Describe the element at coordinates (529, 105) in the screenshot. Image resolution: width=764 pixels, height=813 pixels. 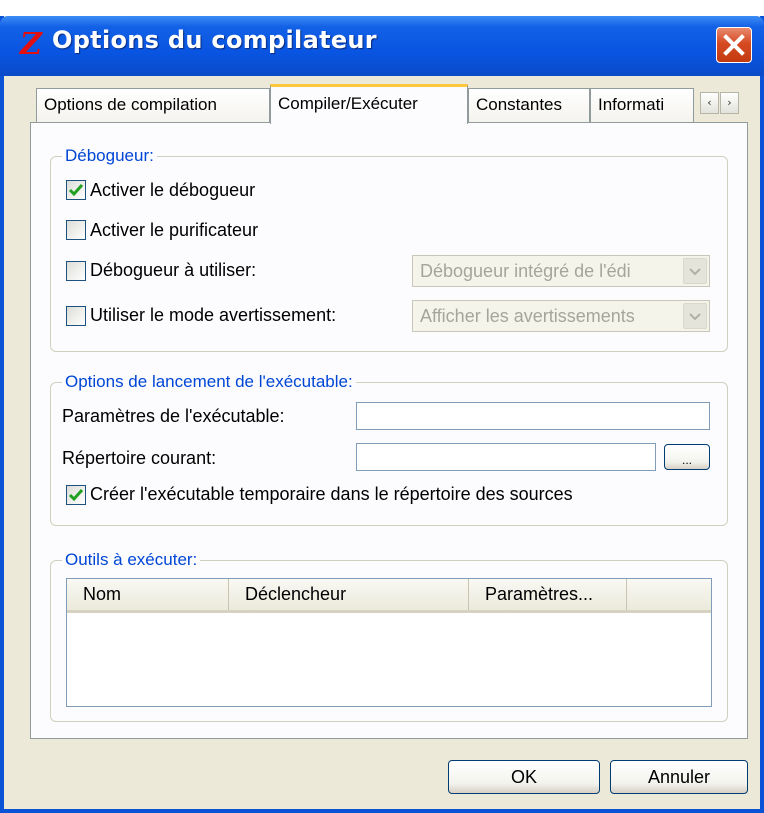
I see `tab-constantes: Constantes` at that location.